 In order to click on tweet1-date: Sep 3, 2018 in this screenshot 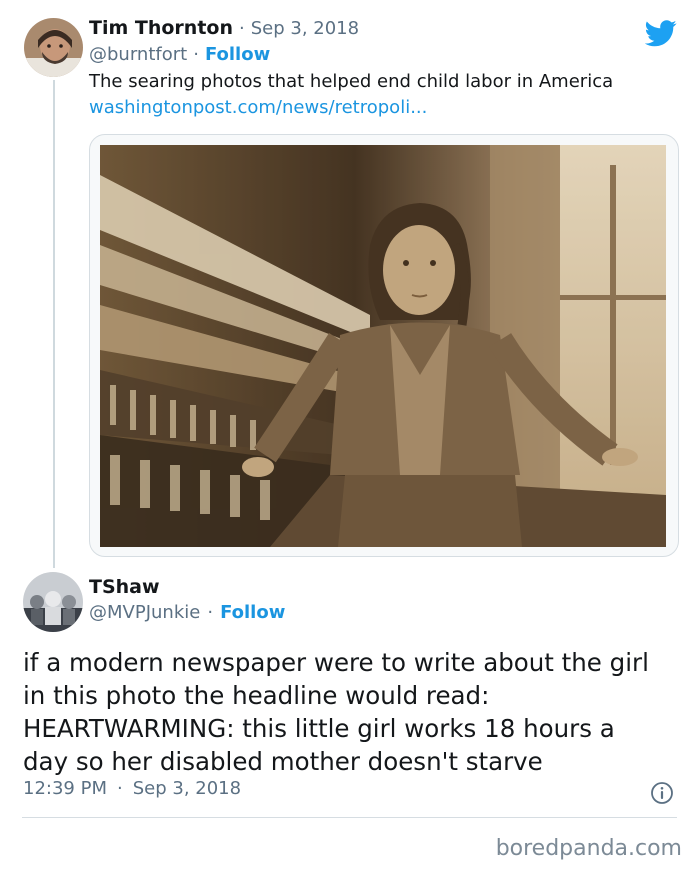, I will do `click(305, 28)`.